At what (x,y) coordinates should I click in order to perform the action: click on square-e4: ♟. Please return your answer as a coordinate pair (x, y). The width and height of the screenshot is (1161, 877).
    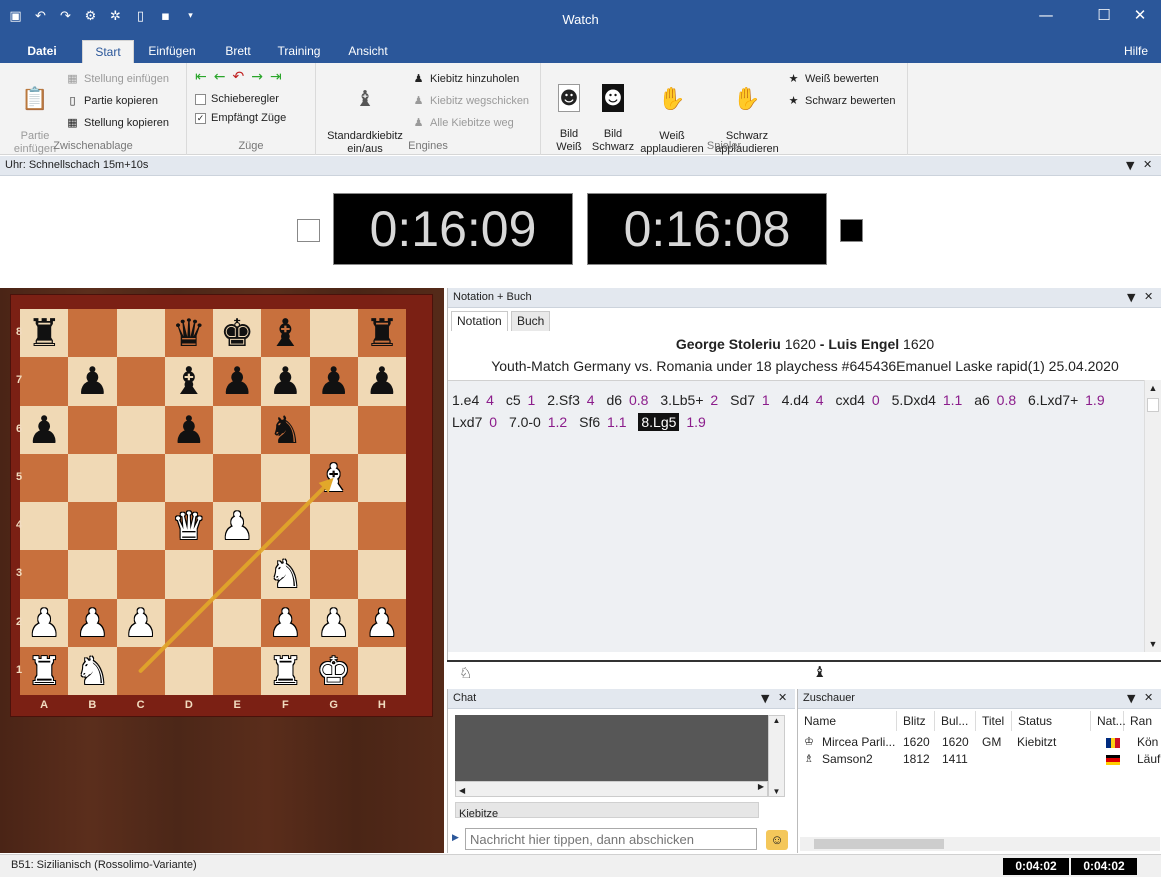
    Looking at the image, I should click on (237, 526).